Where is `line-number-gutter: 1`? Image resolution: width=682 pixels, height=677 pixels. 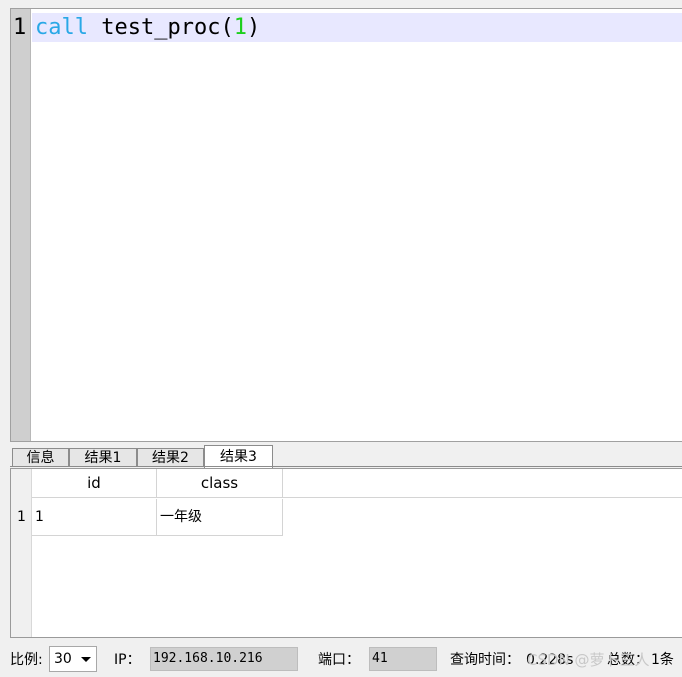 line-number-gutter: 1 is located at coordinates (21, 225).